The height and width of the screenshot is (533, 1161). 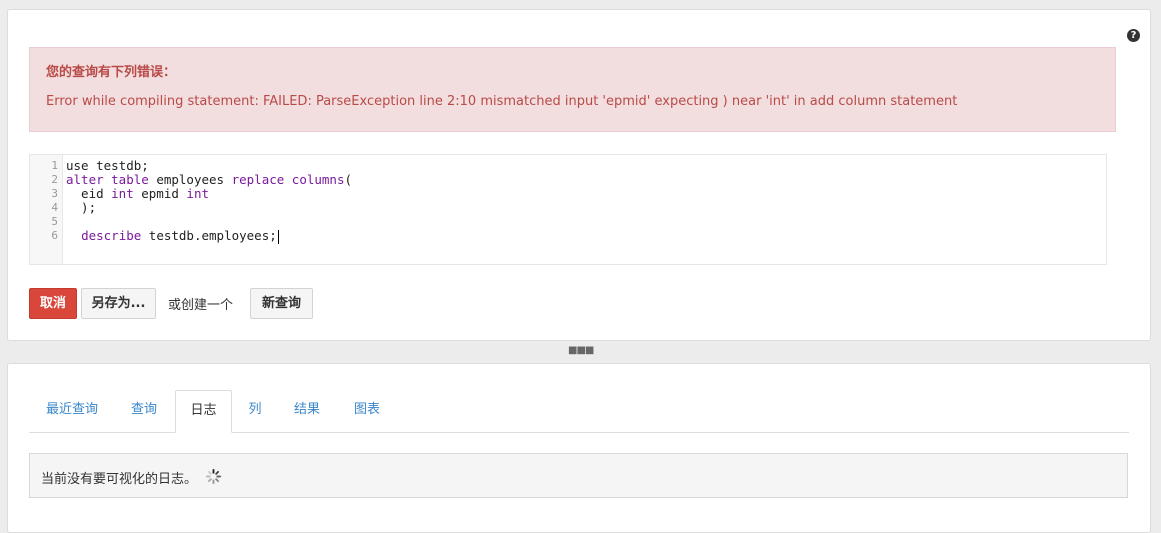 What do you see at coordinates (281, 303) in the screenshot?
I see `new-query-button: 新查询` at bounding box center [281, 303].